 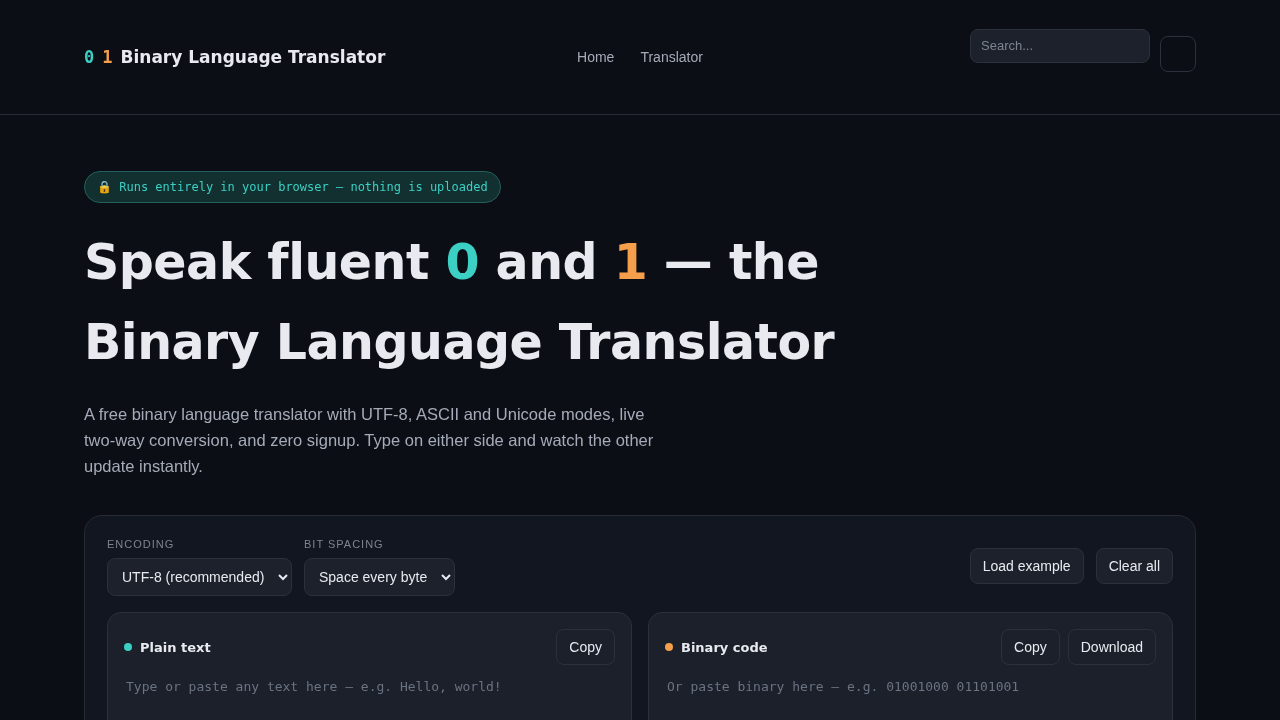 What do you see at coordinates (141, 544) in the screenshot?
I see `select-label: ENCODING` at bounding box center [141, 544].